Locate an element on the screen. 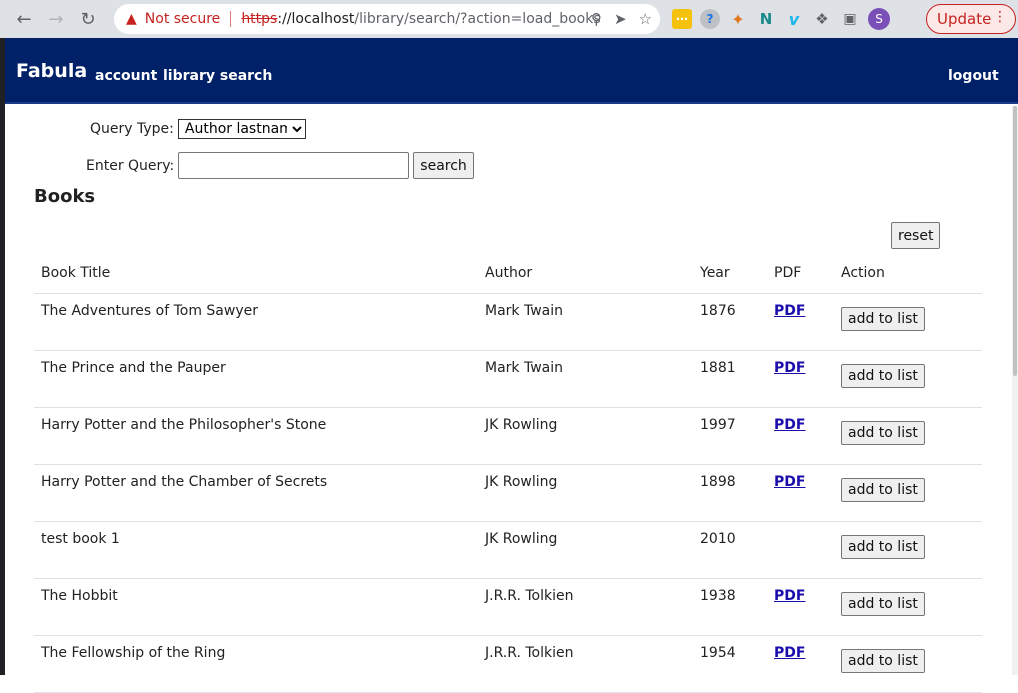 This screenshot has height=693, width=1018. query-type-row: Query Type: Author lastname is located at coordinates (198, 129).